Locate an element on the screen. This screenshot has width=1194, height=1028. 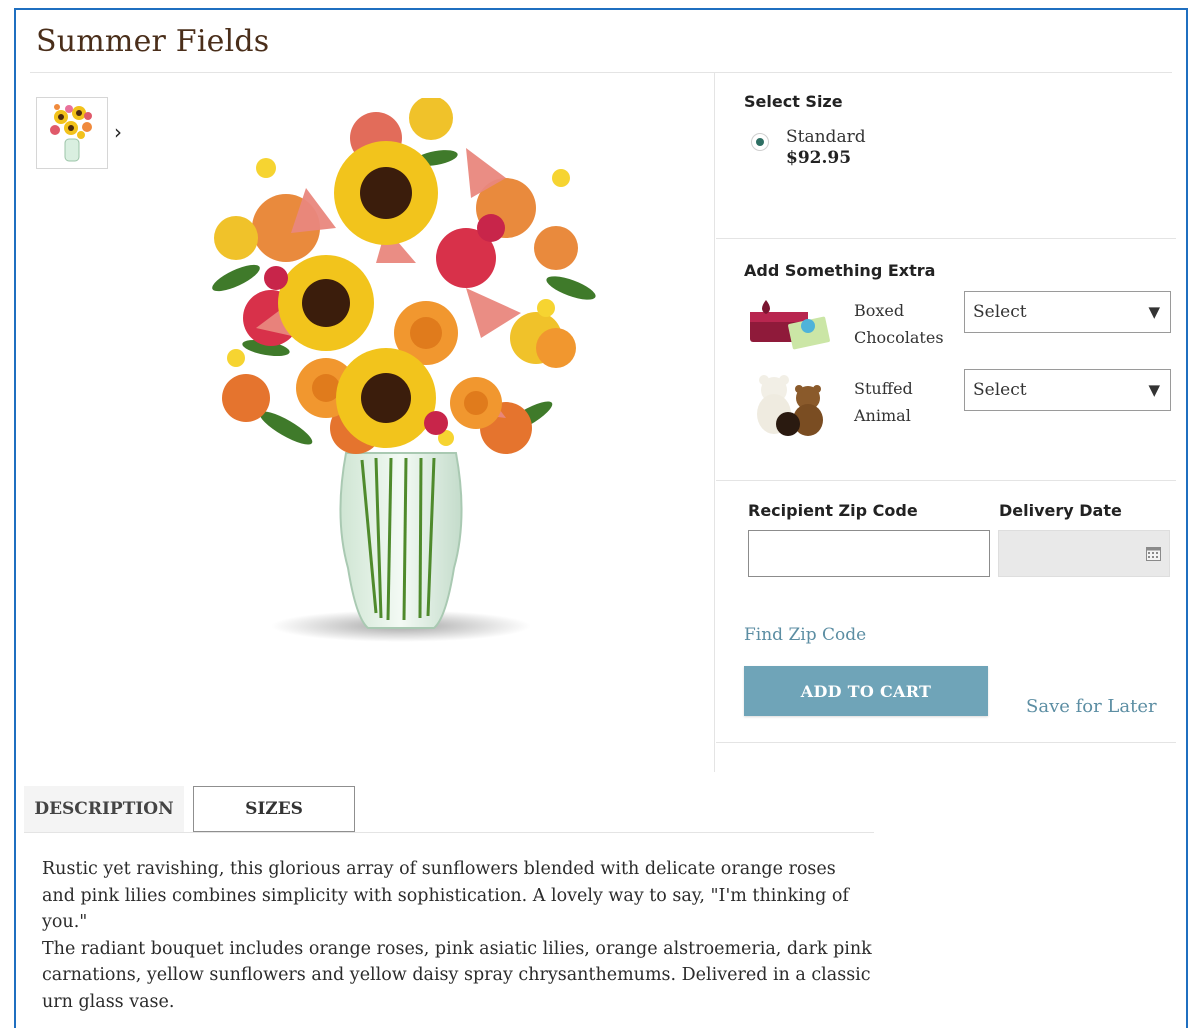
tab-divider is located at coordinates (449, 832).